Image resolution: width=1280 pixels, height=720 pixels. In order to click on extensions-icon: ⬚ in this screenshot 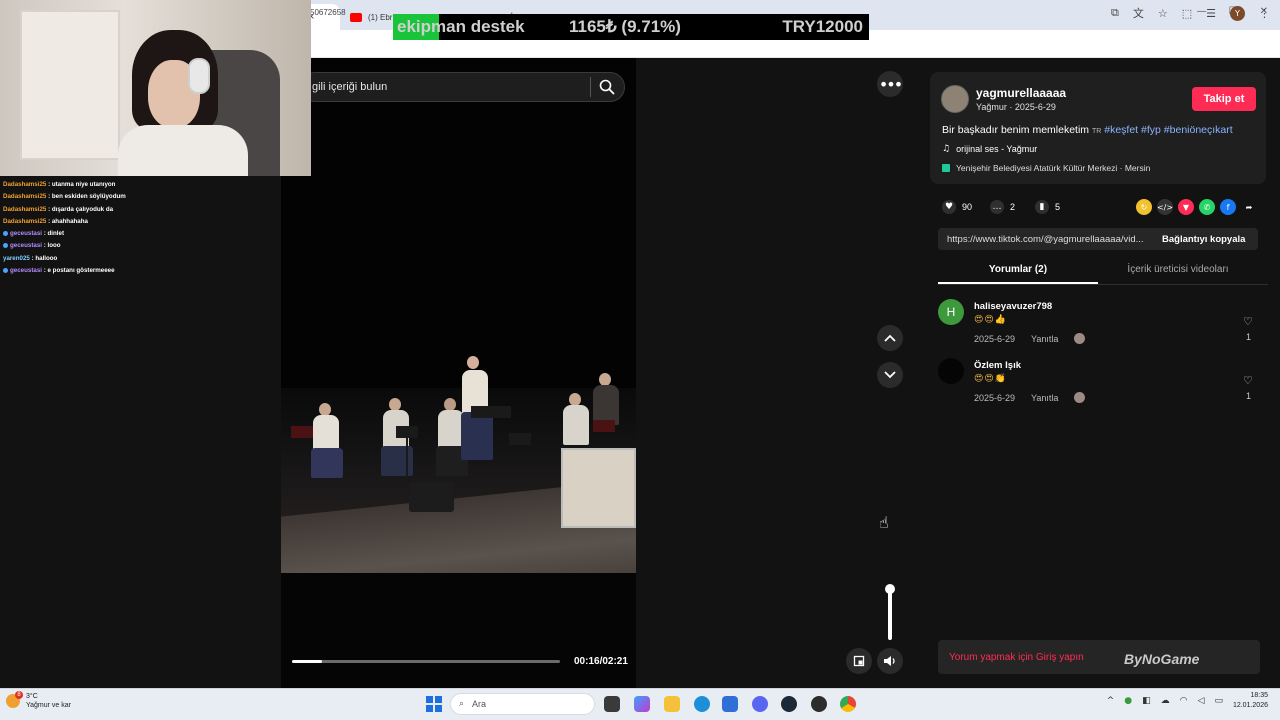, I will do `click(1187, 13)`.